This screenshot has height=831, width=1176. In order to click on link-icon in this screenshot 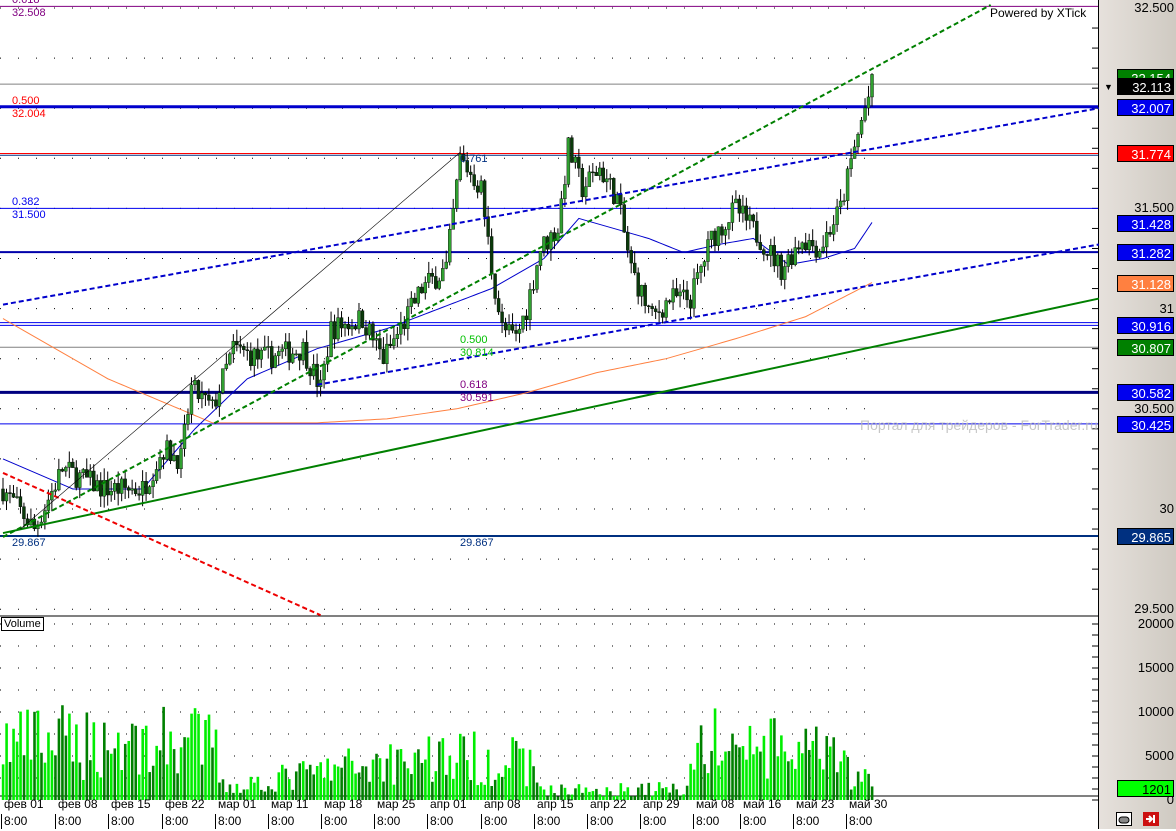, I will do `click(1124, 819)`.